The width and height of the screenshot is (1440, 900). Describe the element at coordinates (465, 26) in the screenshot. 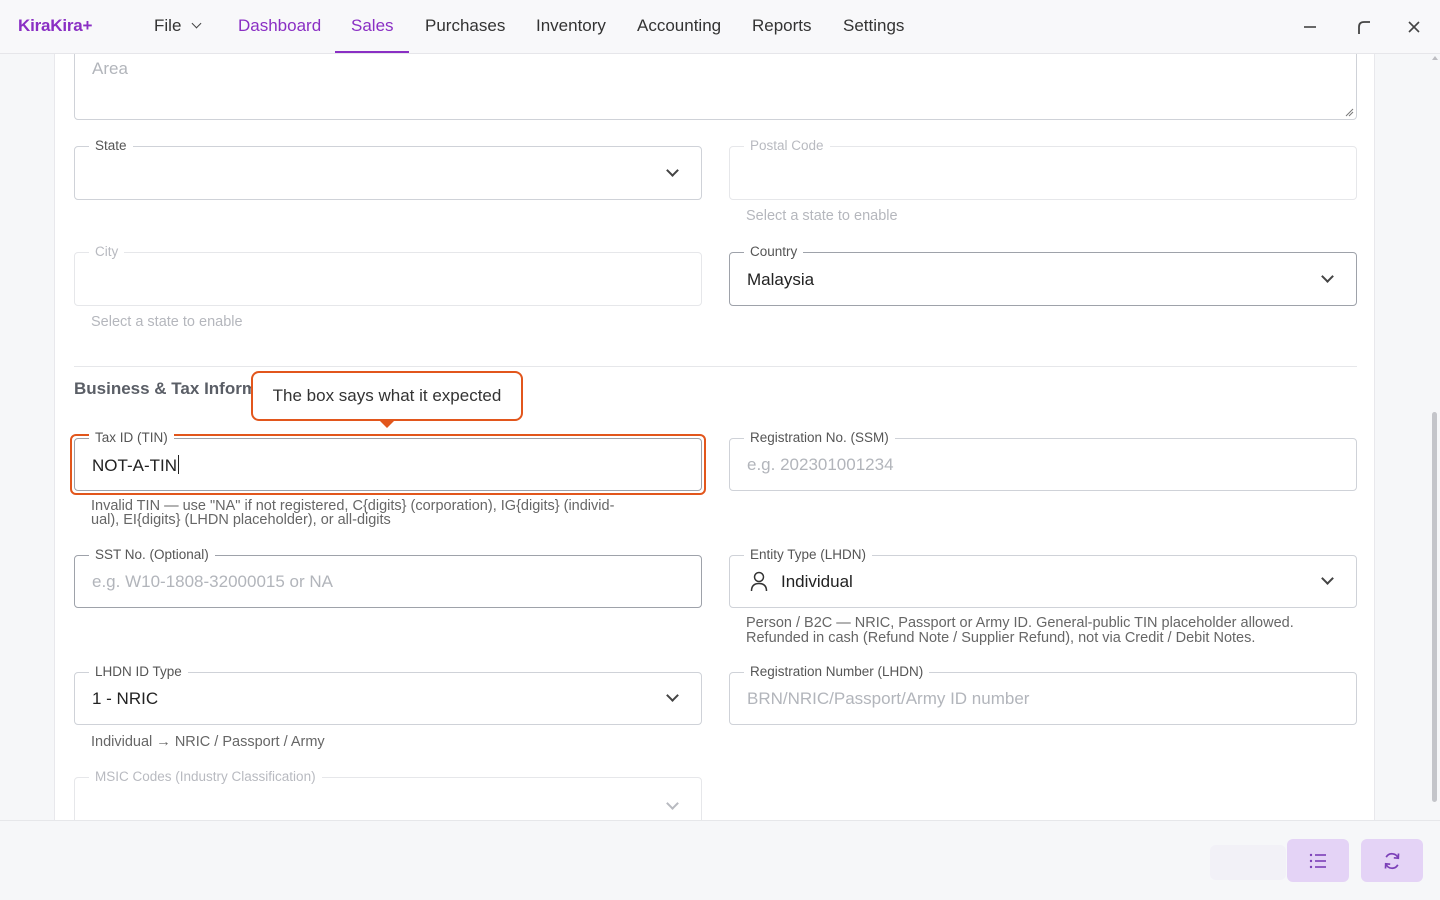

I see `nav-purchases: Purchases` at that location.